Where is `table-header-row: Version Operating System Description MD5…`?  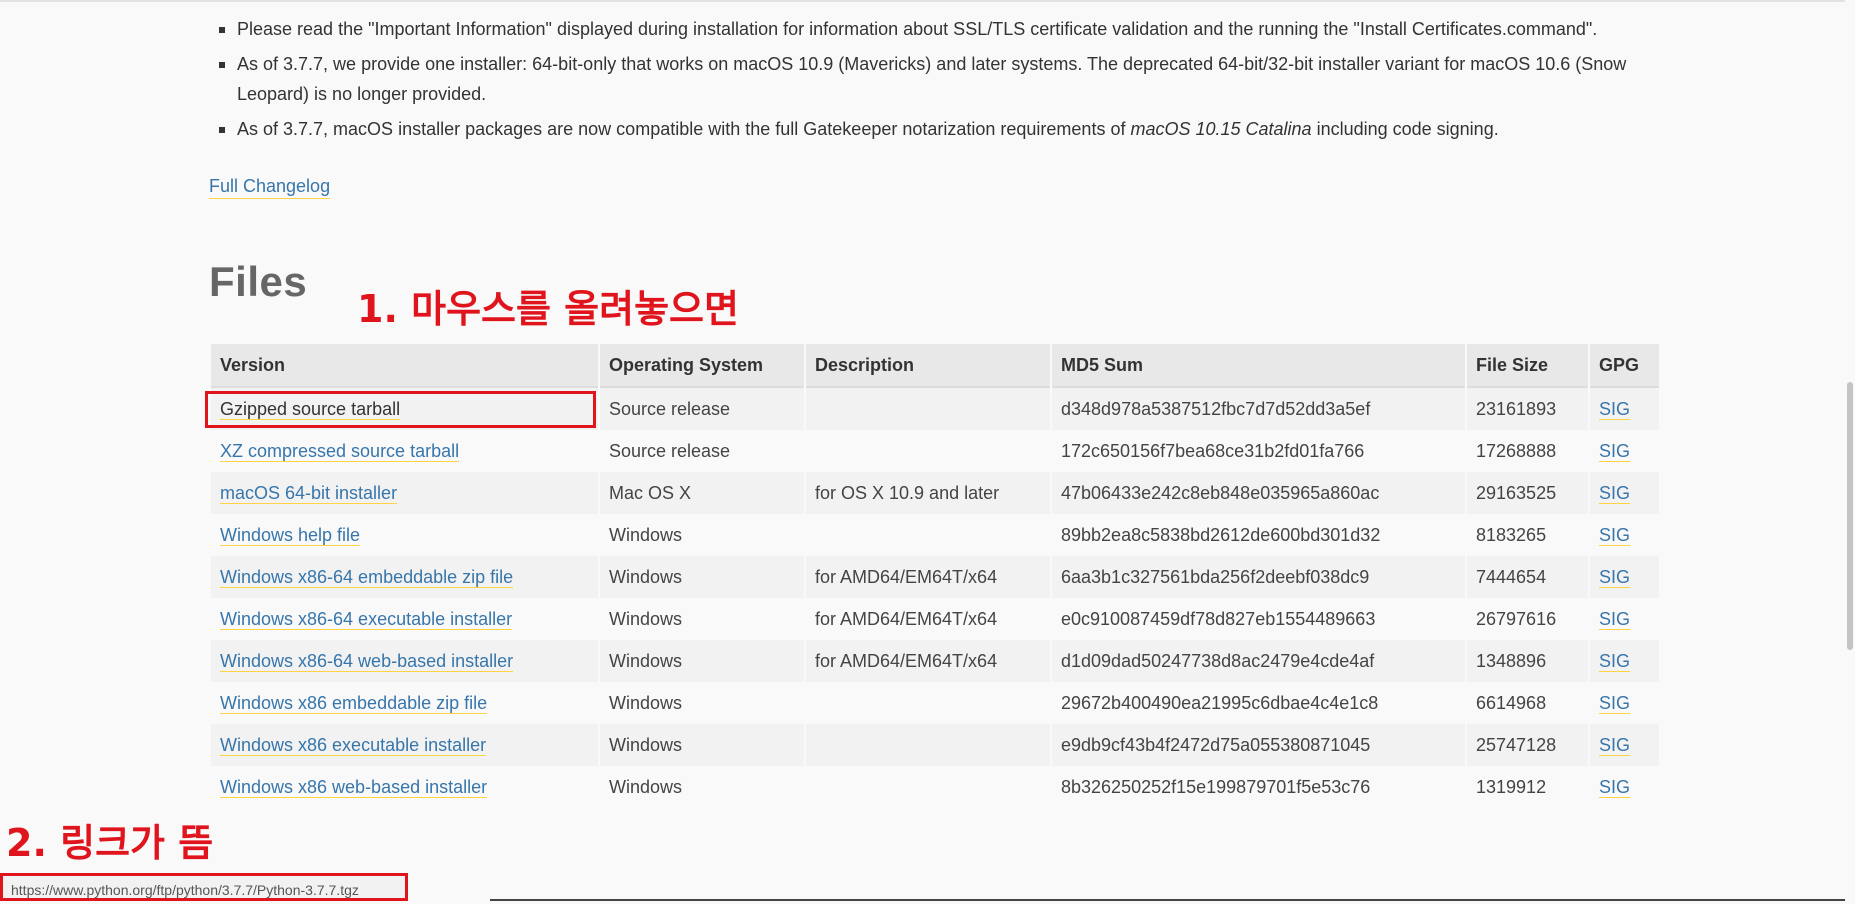 table-header-row: Version Operating System Description MD5… is located at coordinates (935, 366).